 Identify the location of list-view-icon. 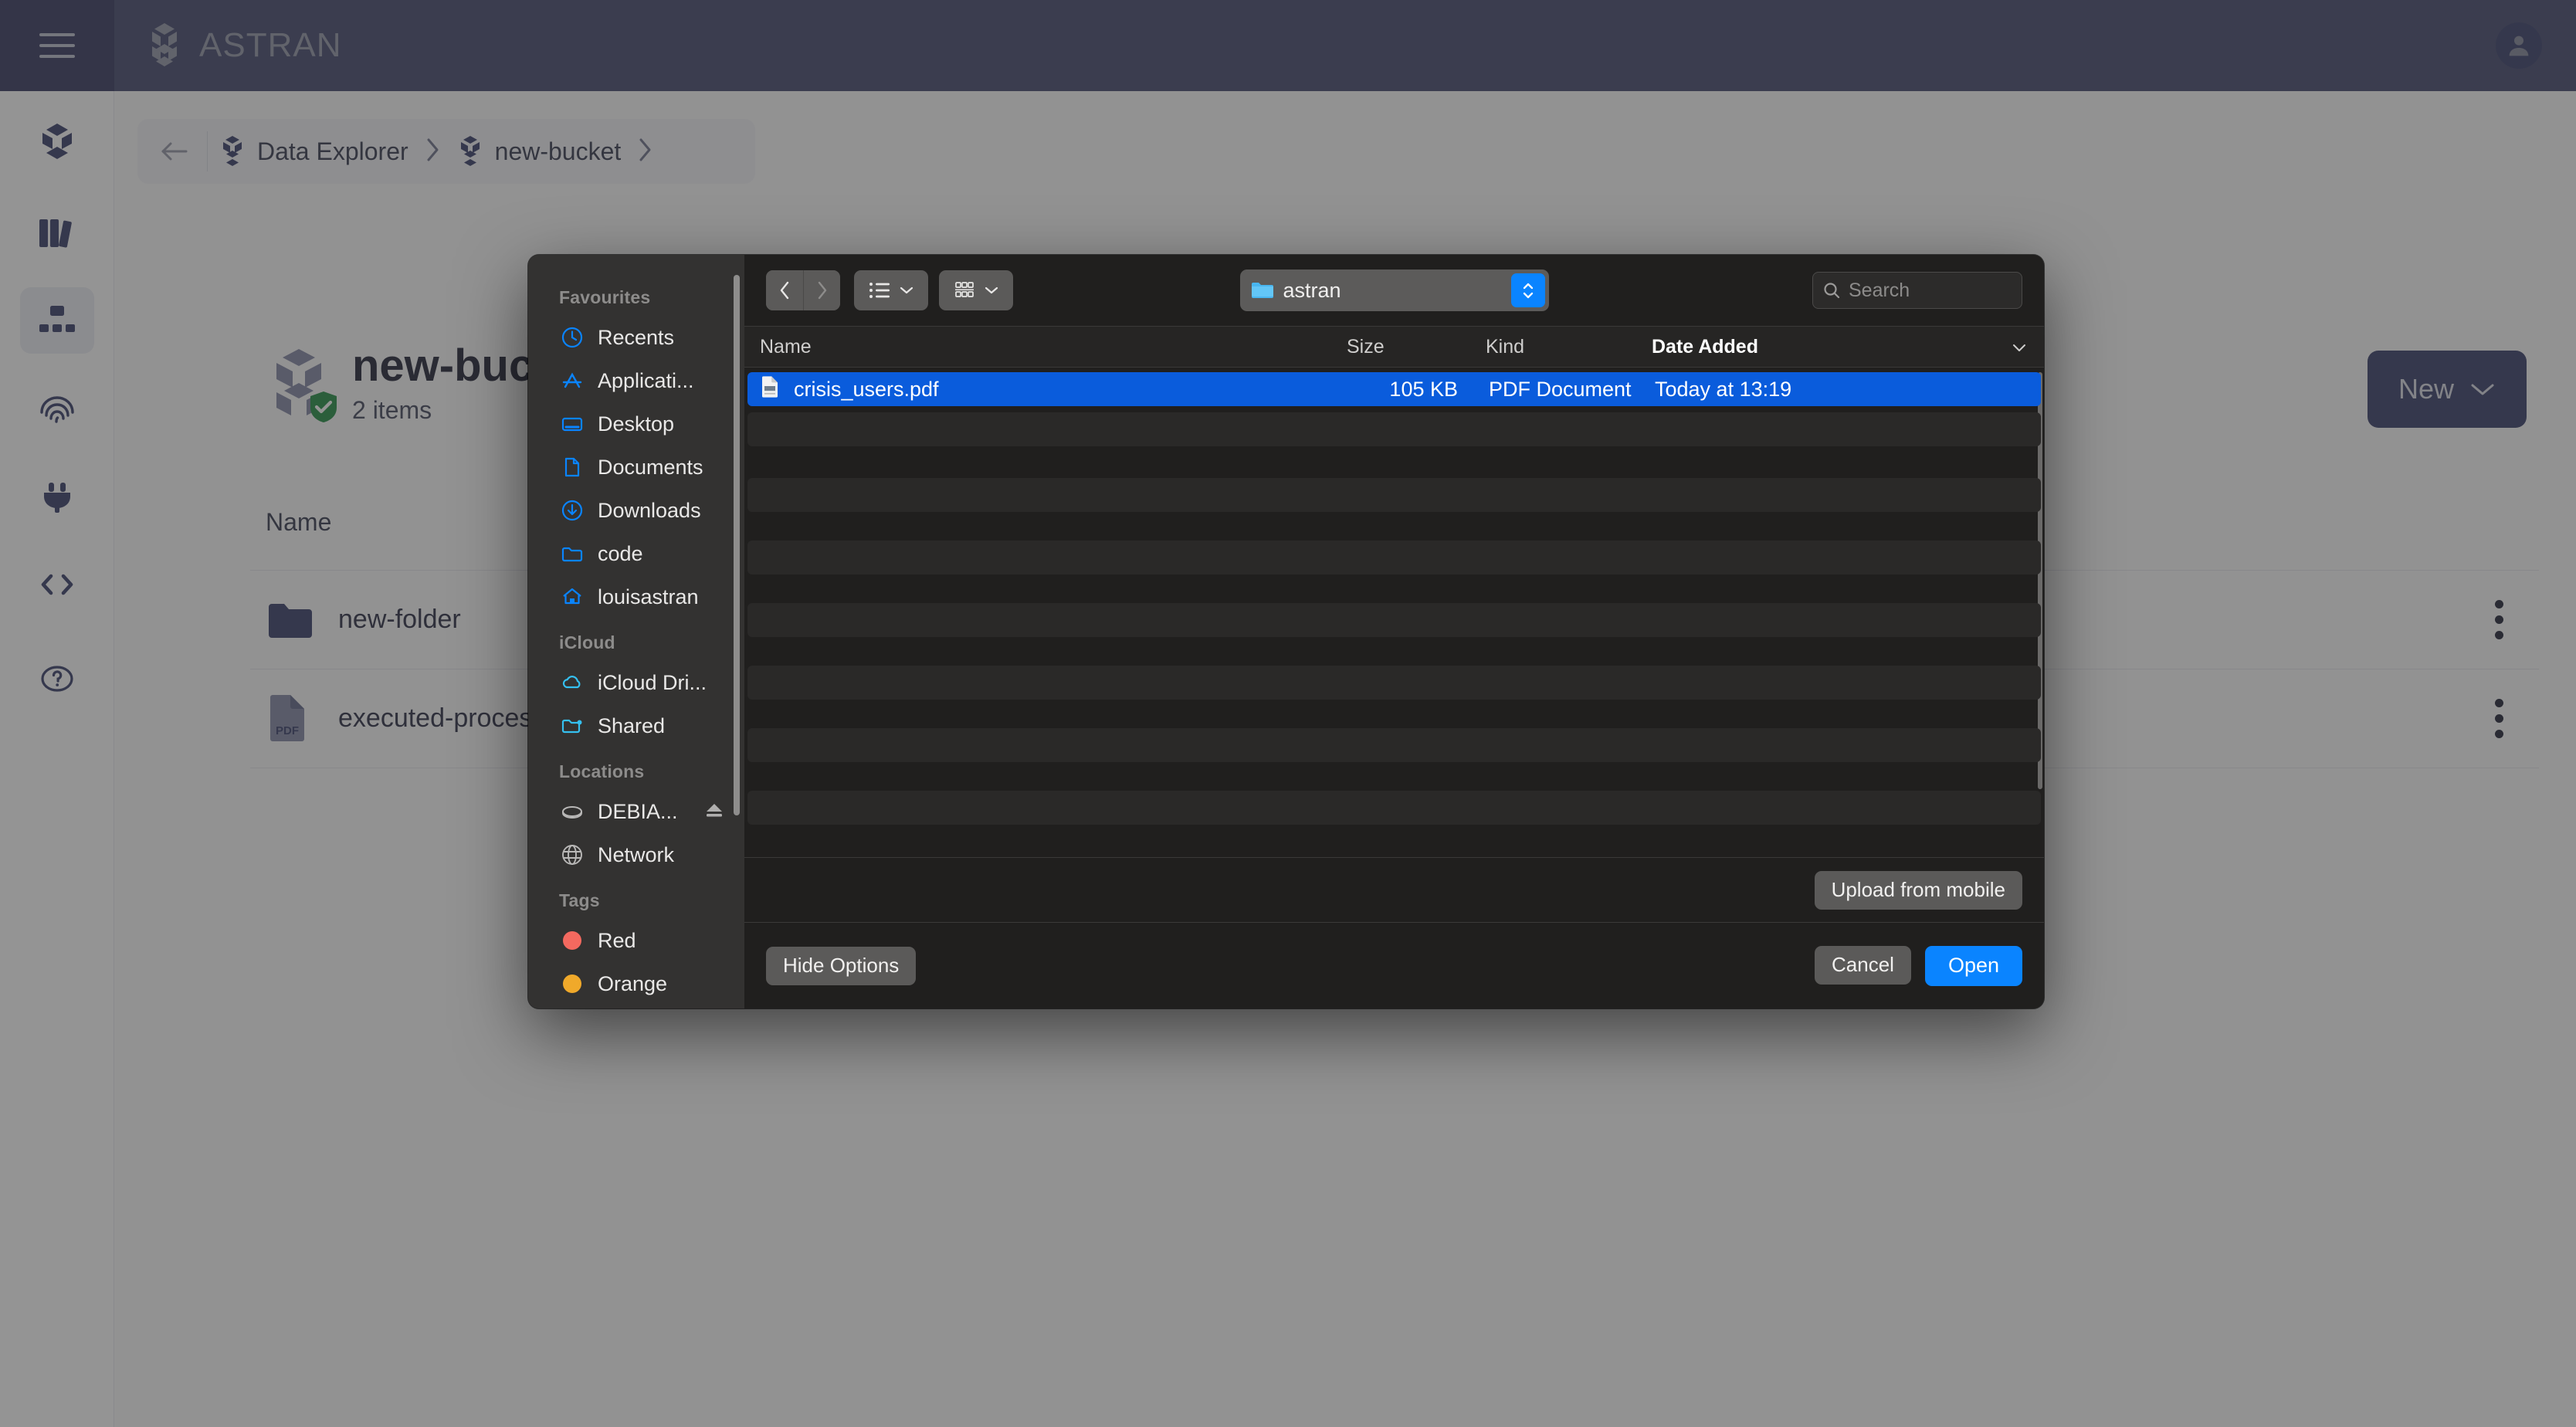
(879, 290).